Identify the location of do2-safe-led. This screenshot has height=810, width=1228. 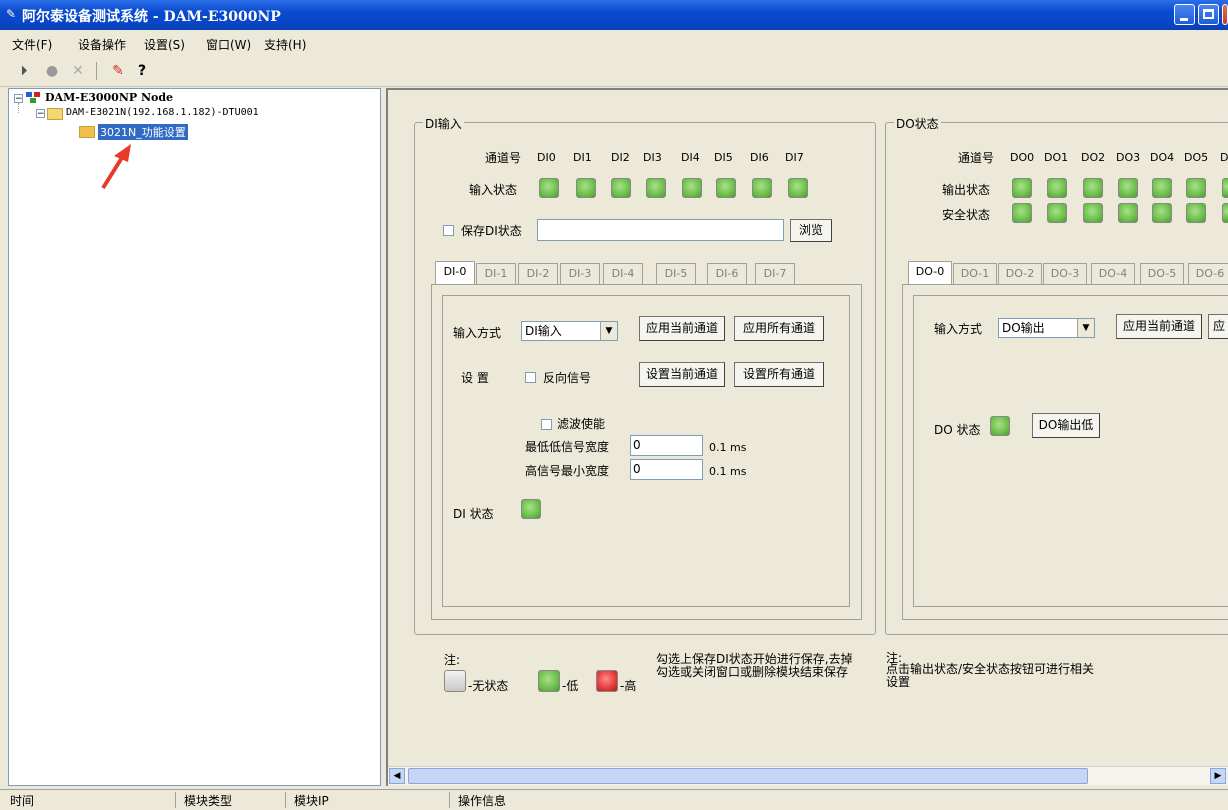
(1093, 213).